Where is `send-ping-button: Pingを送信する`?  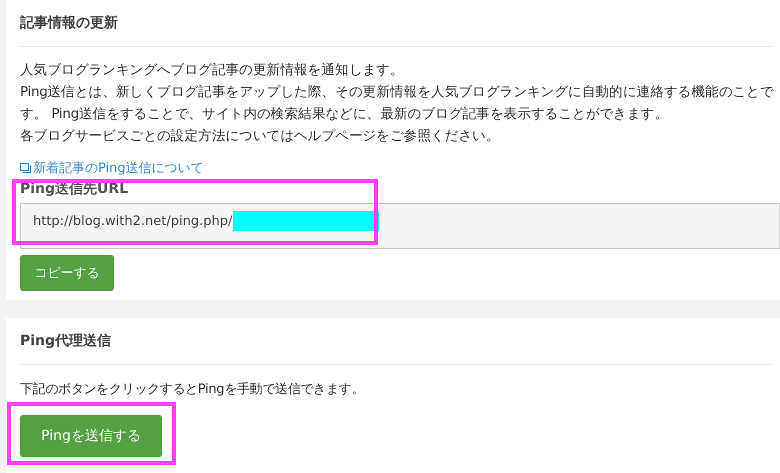 send-ping-button: Pingを送信する is located at coordinates (91, 436).